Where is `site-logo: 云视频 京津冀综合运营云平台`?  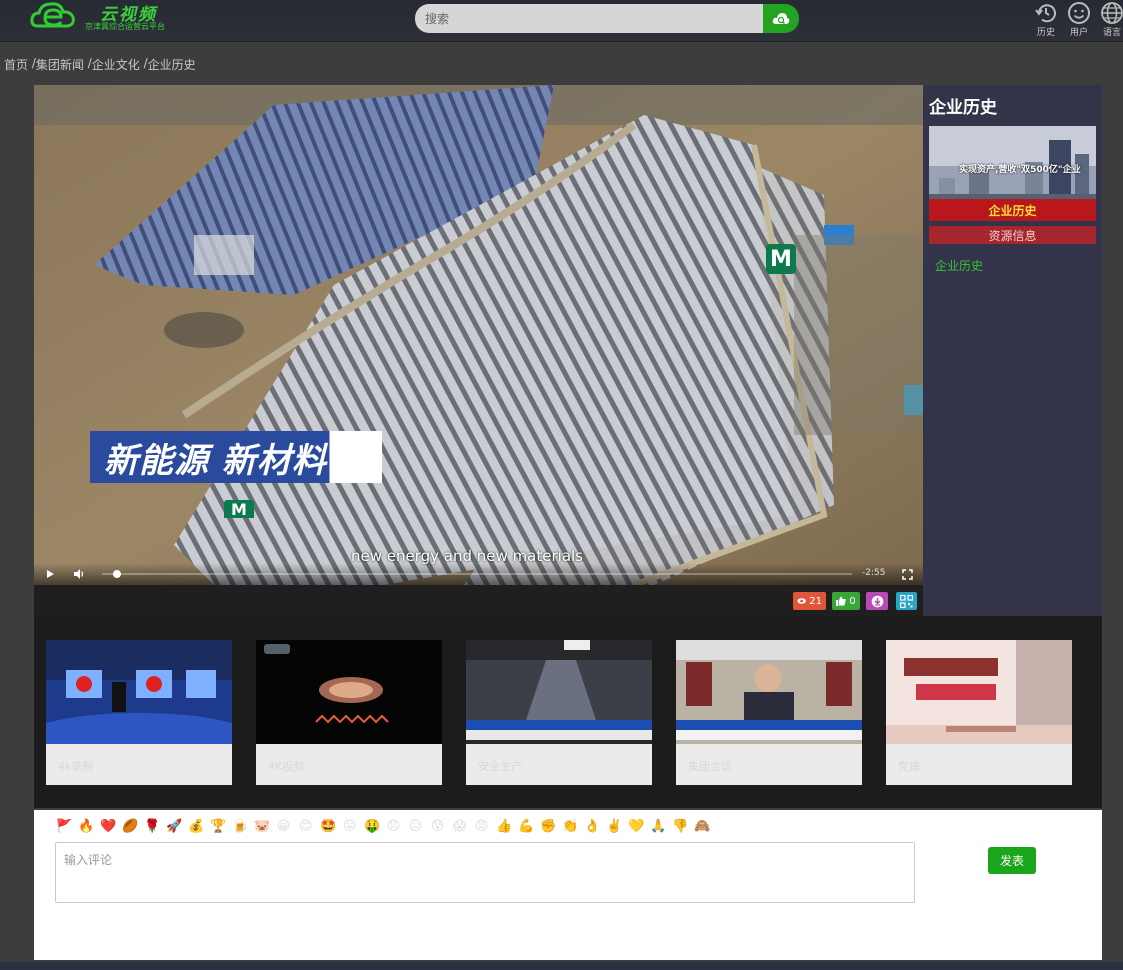 site-logo: 云视频 京津冀综合运营云平台 is located at coordinates (110, 18).